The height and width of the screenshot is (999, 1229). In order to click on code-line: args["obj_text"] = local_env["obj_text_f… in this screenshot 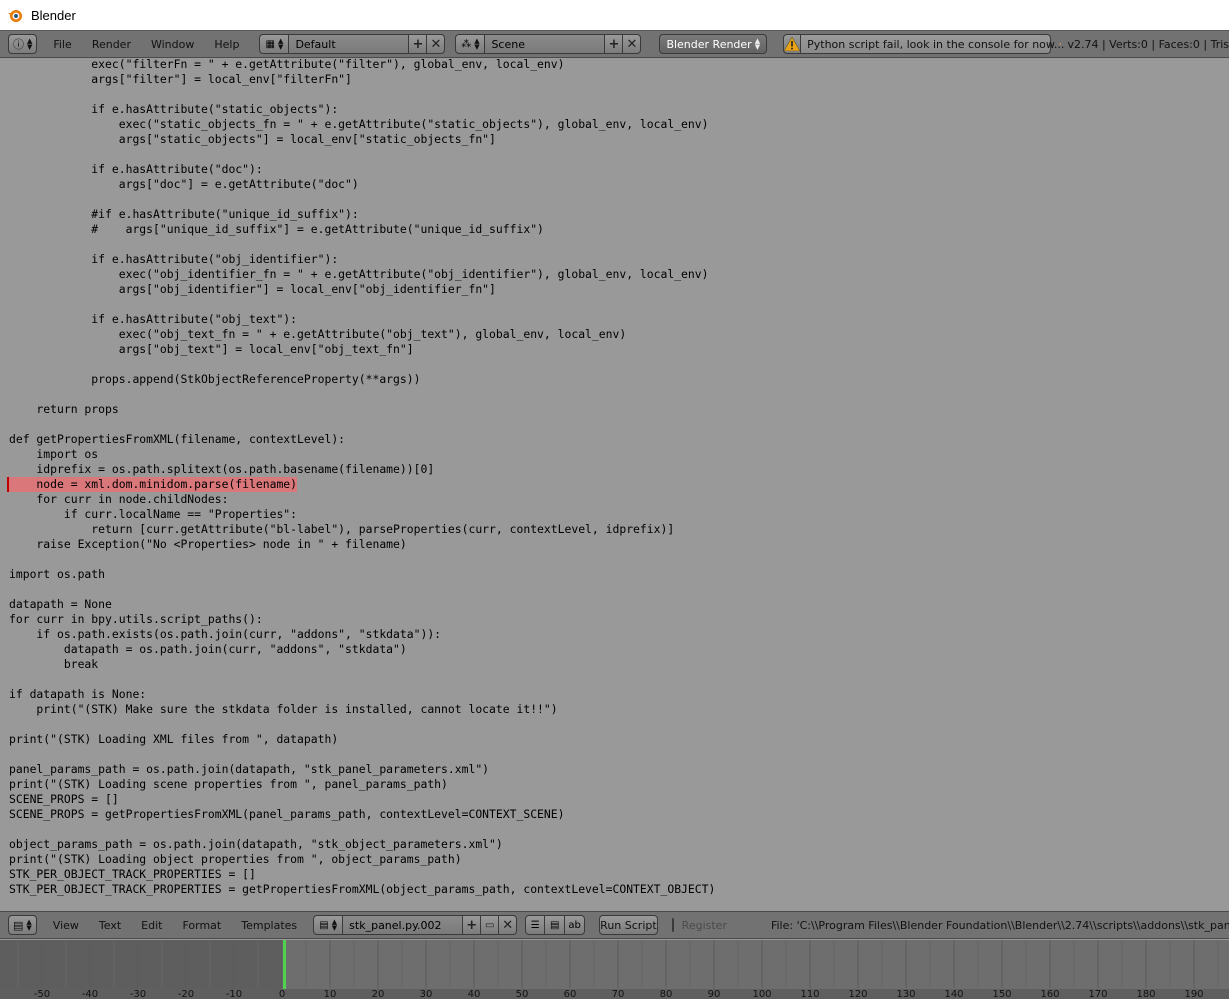, I will do `click(211, 349)`.